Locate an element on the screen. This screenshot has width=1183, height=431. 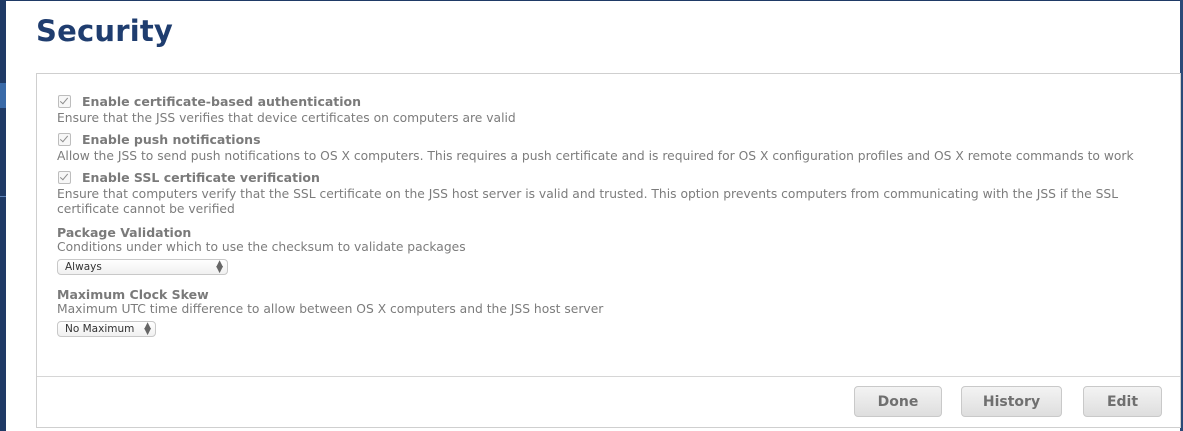
edit-button: Edit is located at coordinates (1122, 401).